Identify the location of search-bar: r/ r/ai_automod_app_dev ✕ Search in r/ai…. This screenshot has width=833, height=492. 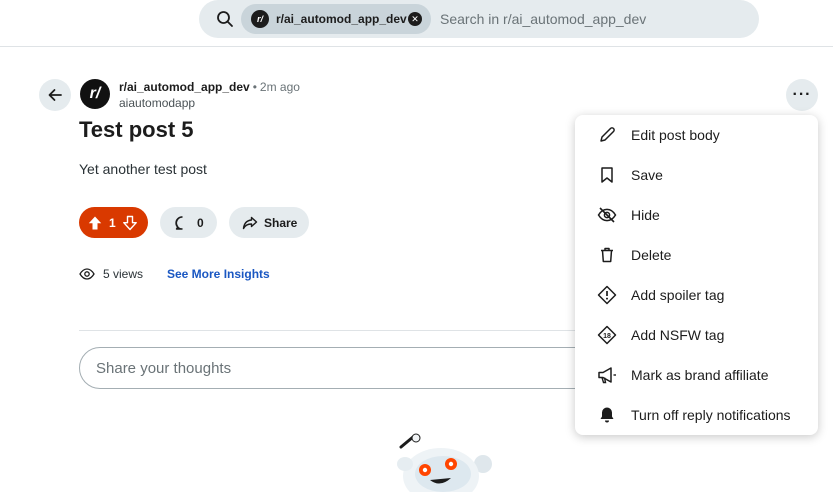
(479, 19).